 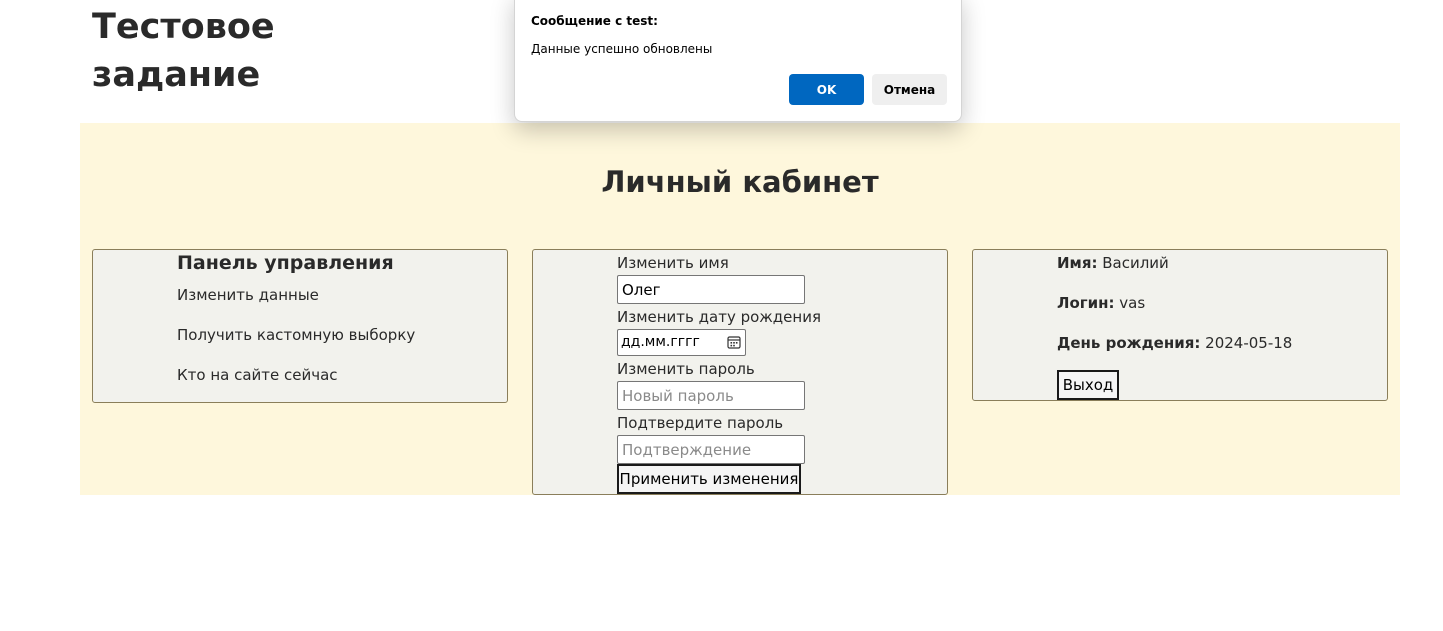 What do you see at coordinates (740, 182) in the screenshot?
I see `page-title: Личный кабинет` at bounding box center [740, 182].